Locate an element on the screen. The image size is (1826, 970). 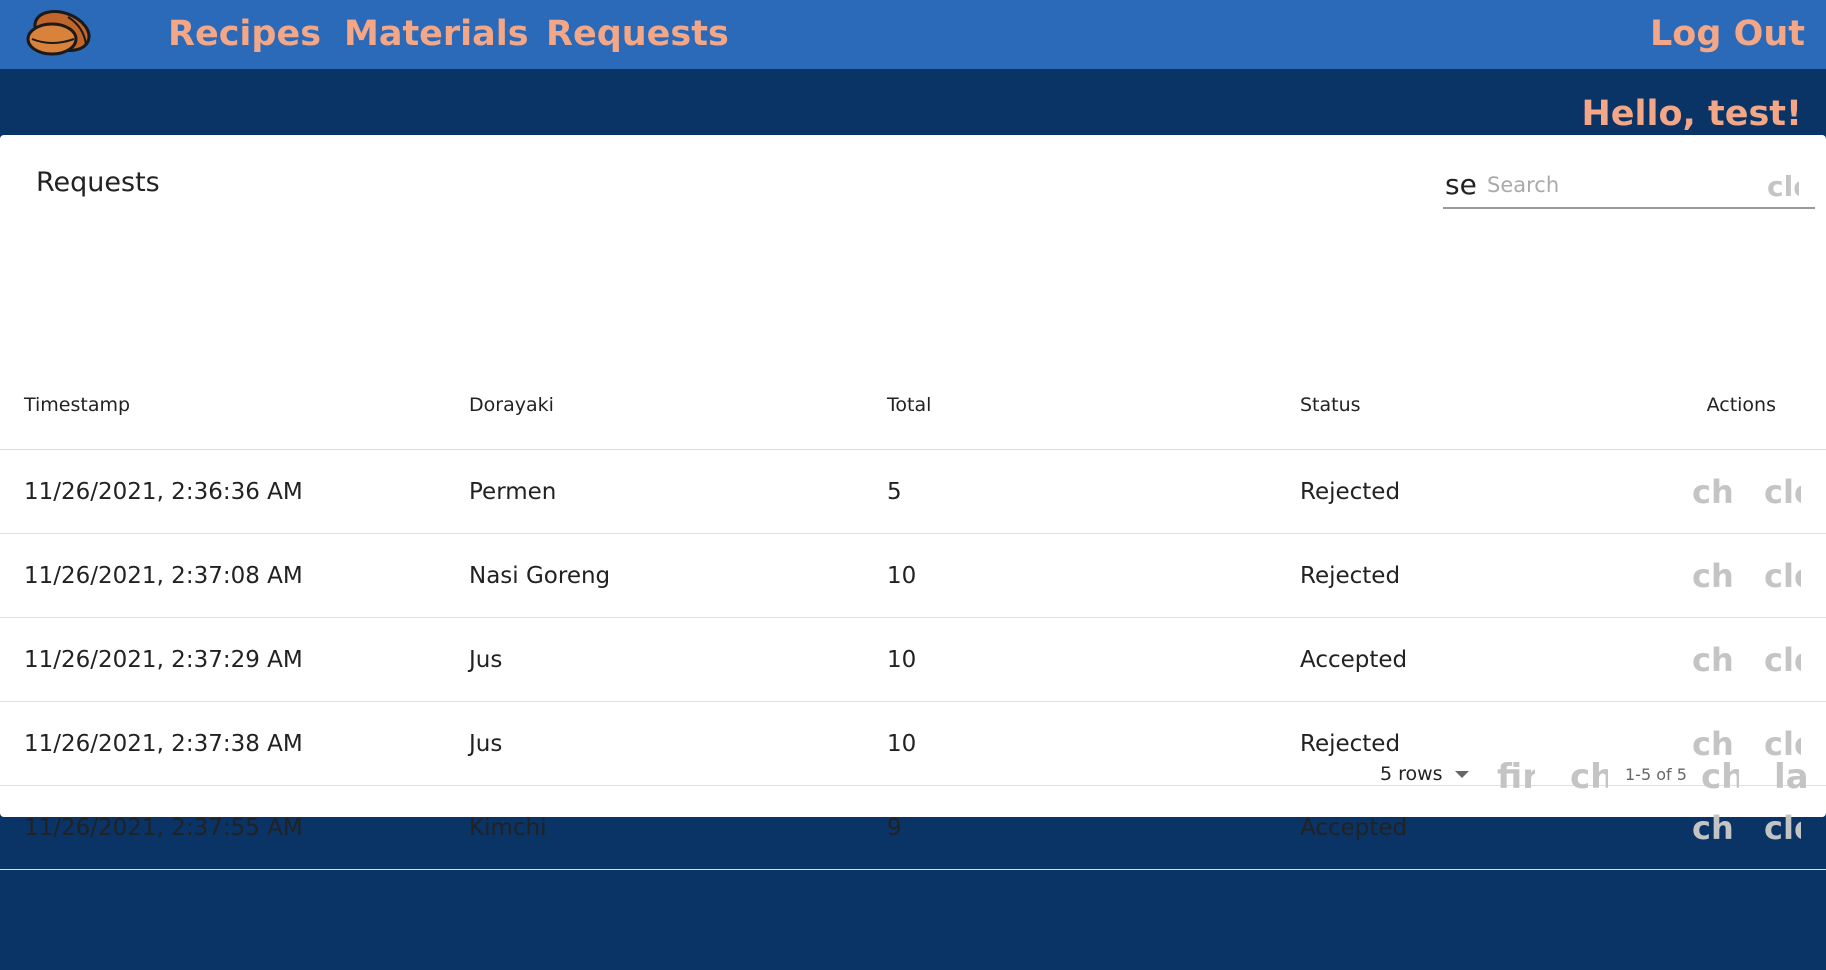
dropdown-caret-icon is located at coordinates (1461, 774).